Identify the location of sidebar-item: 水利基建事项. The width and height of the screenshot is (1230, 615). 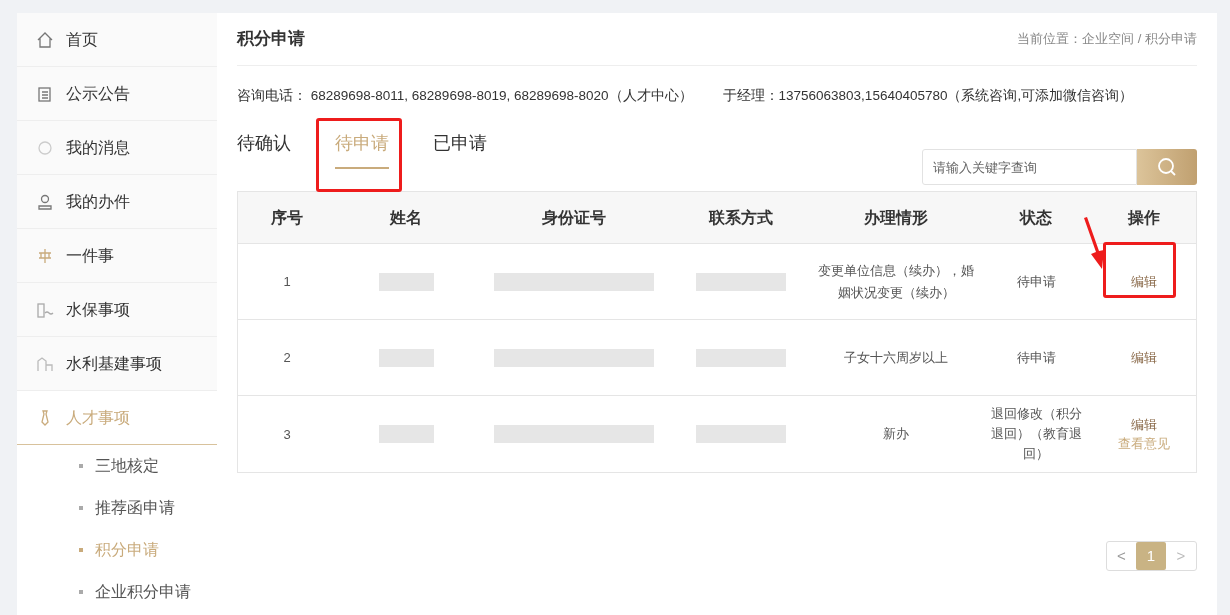
(117, 364).